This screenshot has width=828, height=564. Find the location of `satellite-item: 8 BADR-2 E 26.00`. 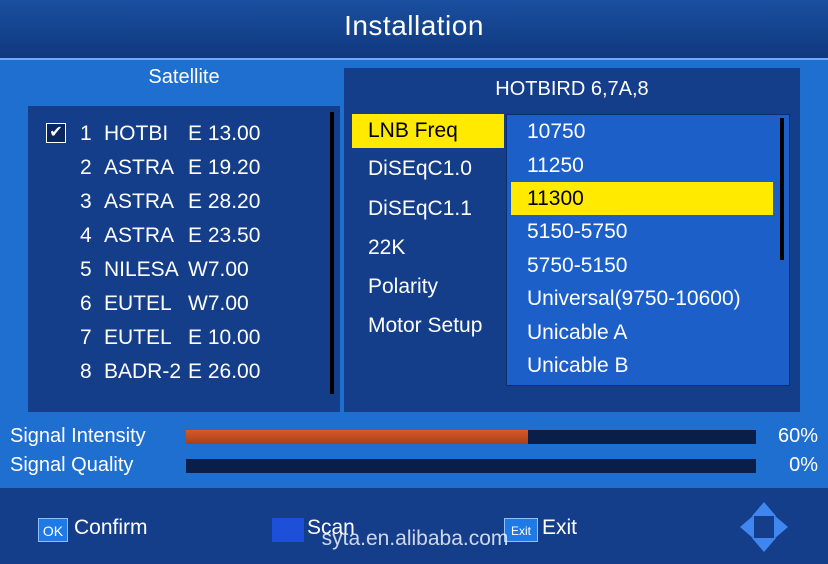

satellite-item: 8 BADR-2 E 26.00 is located at coordinates (178, 373).